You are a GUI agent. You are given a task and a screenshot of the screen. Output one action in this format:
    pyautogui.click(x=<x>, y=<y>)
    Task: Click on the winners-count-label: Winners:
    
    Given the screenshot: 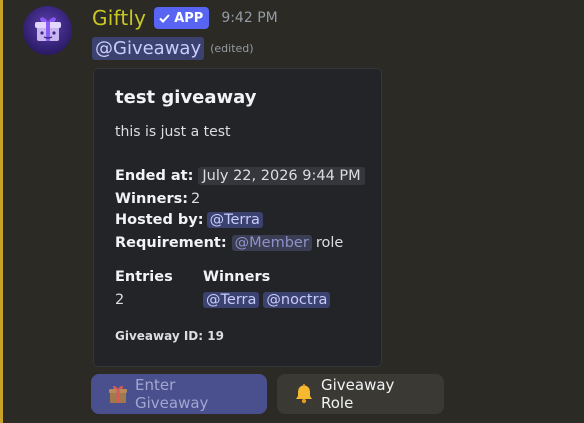 What is the action you would take?
    pyautogui.click(x=152, y=199)
    